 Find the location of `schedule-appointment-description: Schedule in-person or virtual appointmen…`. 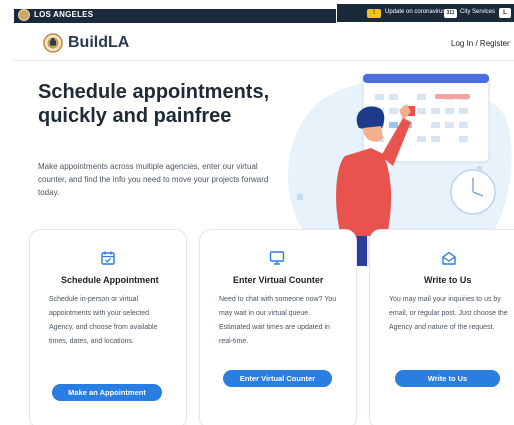

schedule-appointment-description: Schedule in-person or virtual appointmen… is located at coordinates (103, 320).